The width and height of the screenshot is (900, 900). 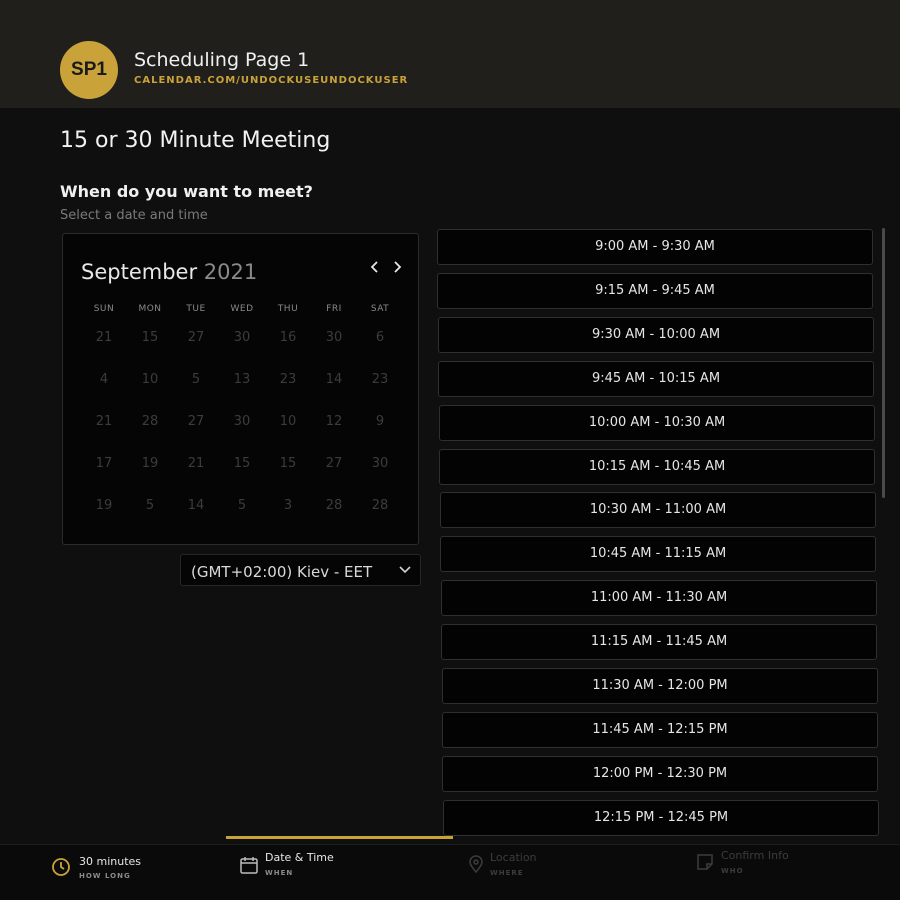 What do you see at coordinates (242, 379) in the screenshot?
I see `calendar-day: 13` at bounding box center [242, 379].